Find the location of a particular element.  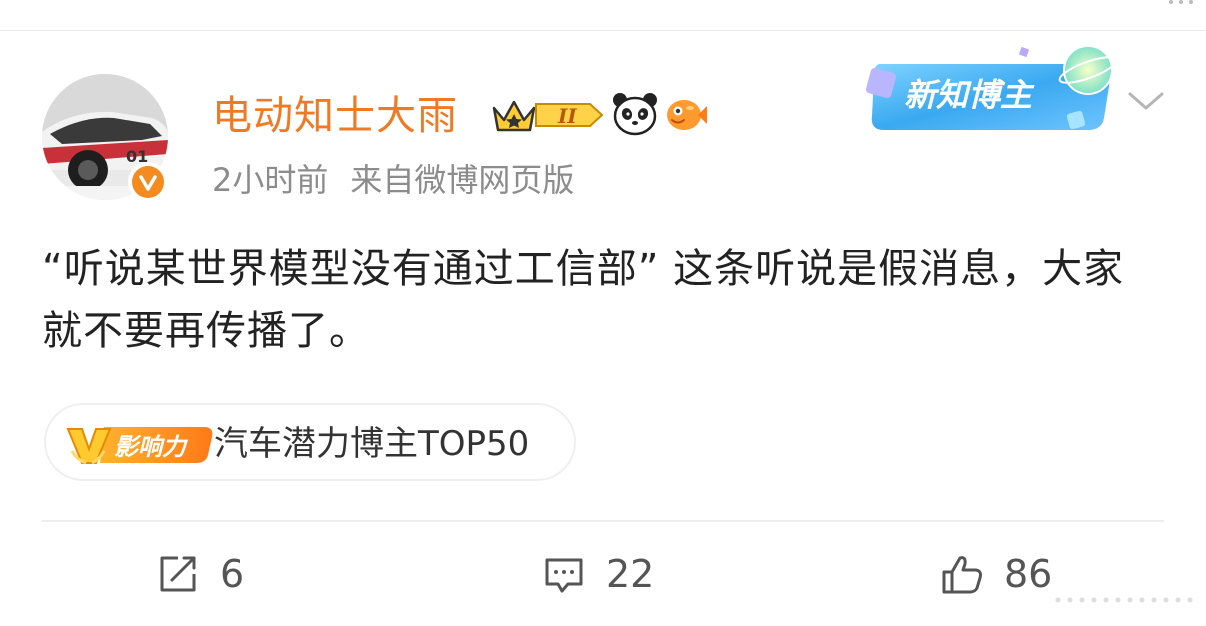

crown-level-badge-icon: II is located at coordinates (548, 115).